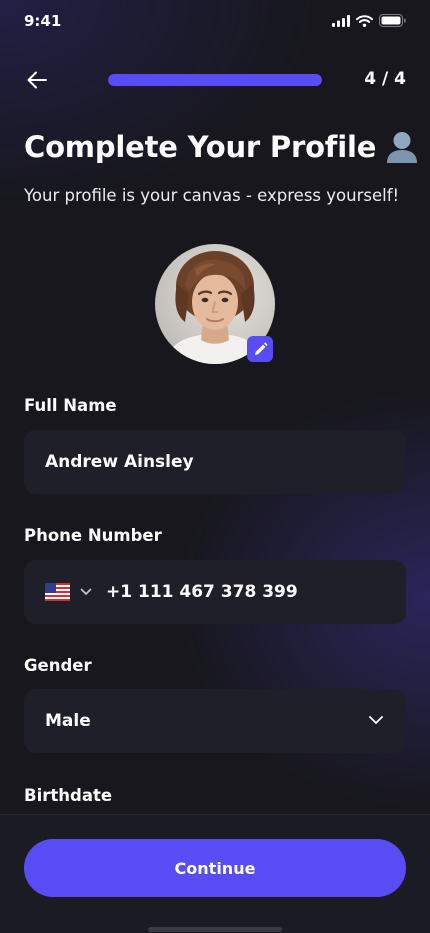  Describe the element at coordinates (200, 147) in the screenshot. I see `page-title: Complete Your Profile` at that location.